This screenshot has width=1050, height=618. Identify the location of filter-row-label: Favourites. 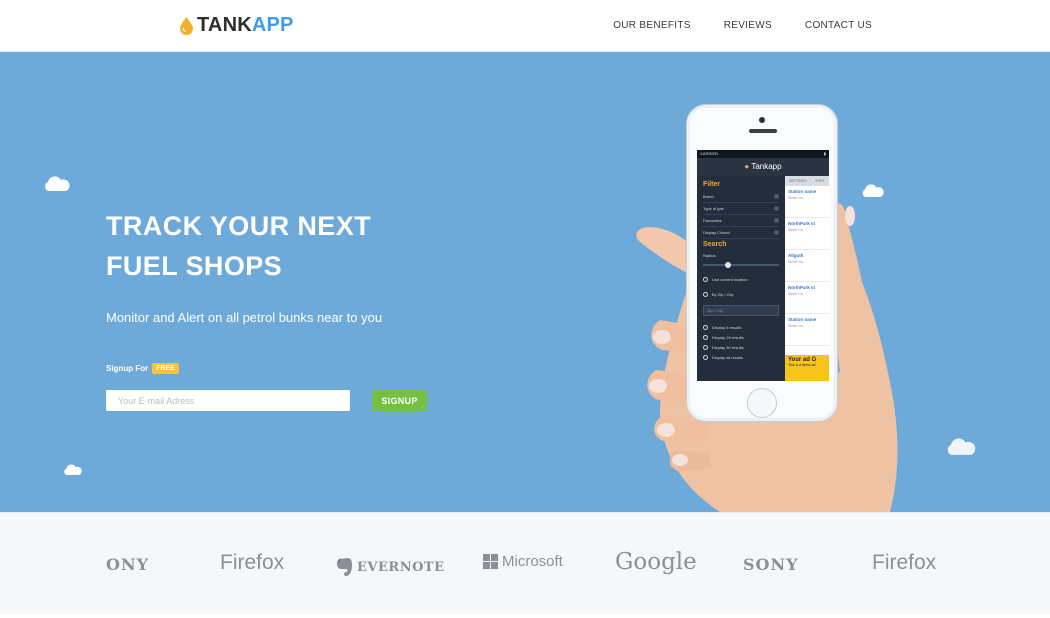
(712, 220).